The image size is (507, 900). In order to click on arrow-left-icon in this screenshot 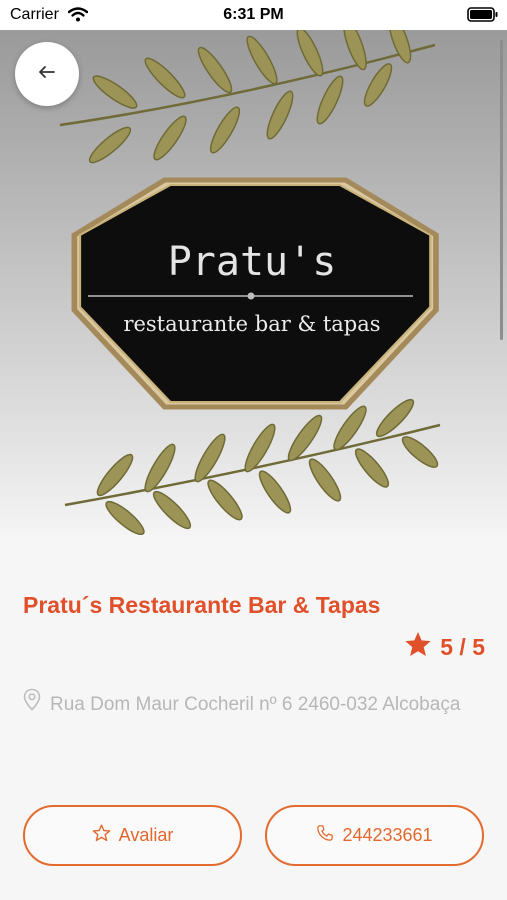, I will do `click(47, 74)`.